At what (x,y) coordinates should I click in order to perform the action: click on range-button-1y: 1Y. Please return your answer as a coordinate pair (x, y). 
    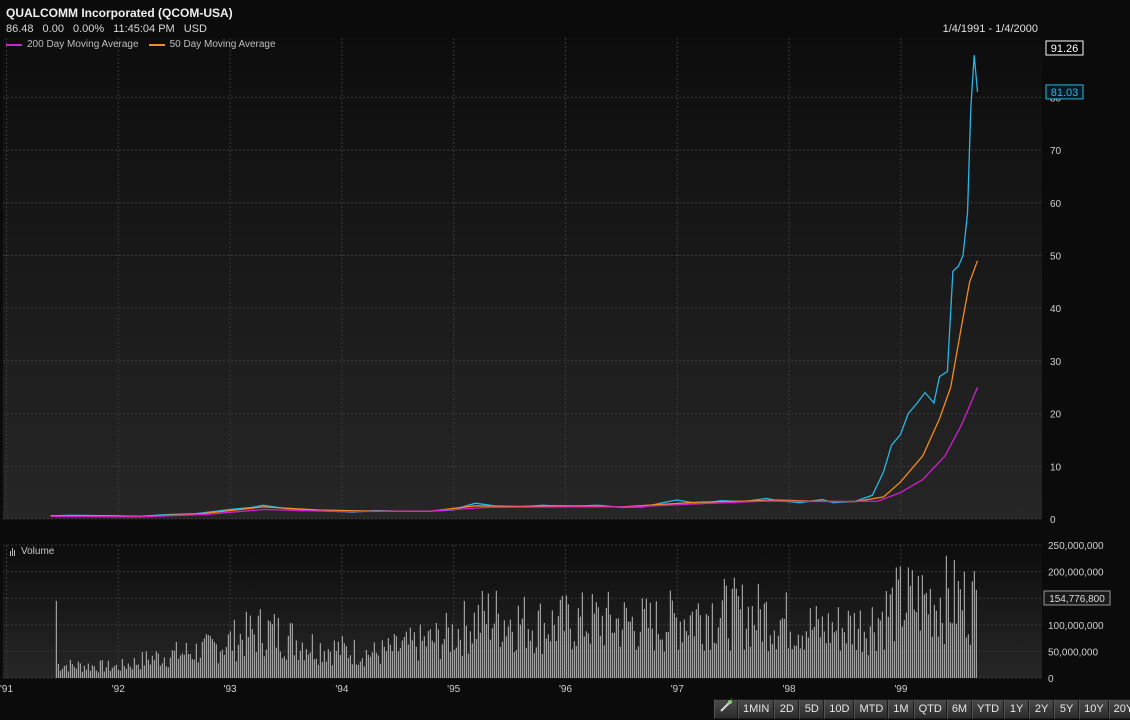
    Looking at the image, I should click on (1017, 709).